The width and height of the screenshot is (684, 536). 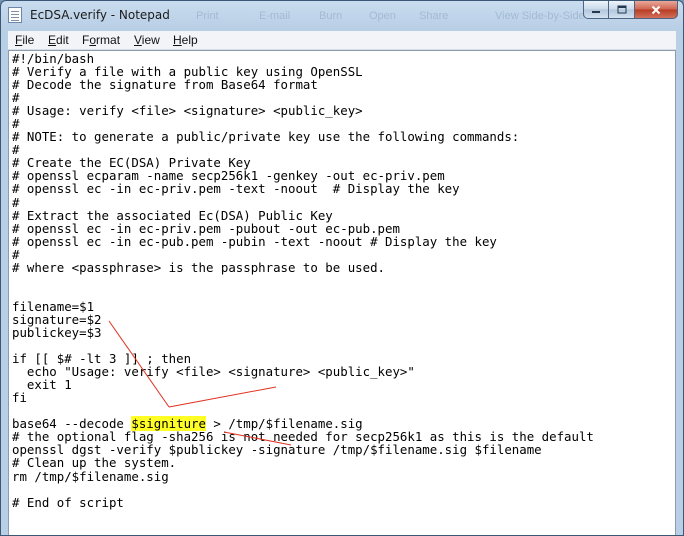 I want to click on caption-buttons, so click(x=630, y=10).